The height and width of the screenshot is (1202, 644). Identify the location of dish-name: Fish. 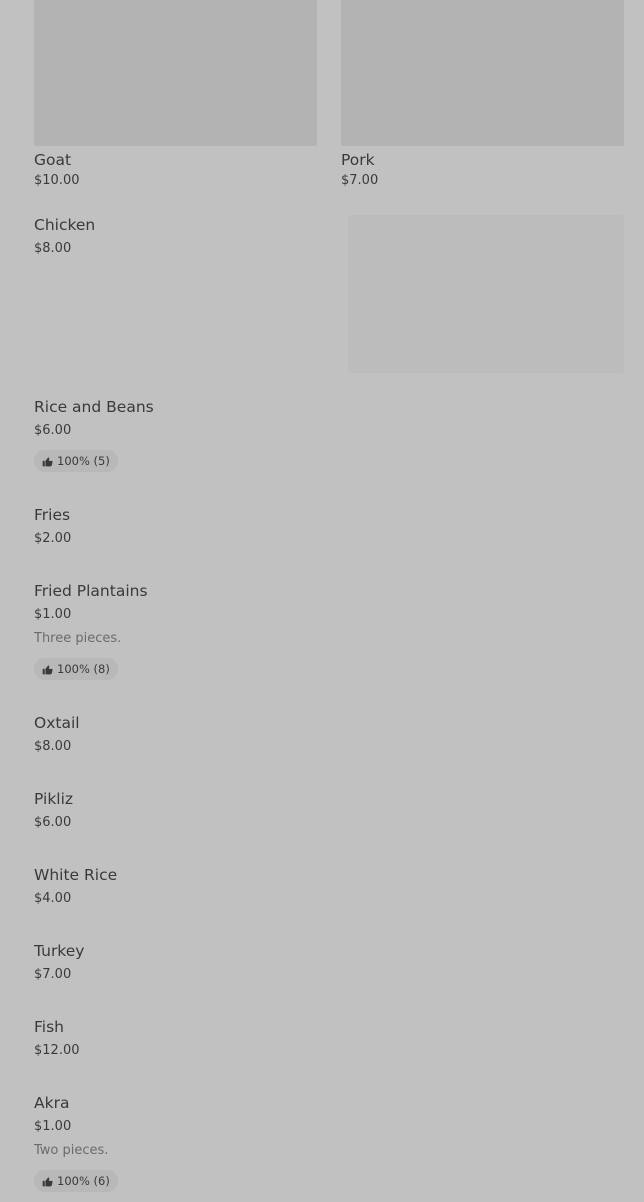
(49, 1027).